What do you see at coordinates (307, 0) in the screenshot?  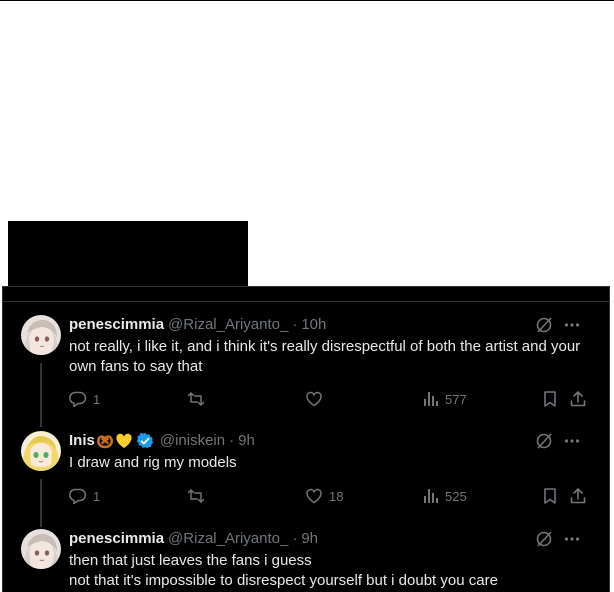 I see `top-border-line` at bounding box center [307, 0].